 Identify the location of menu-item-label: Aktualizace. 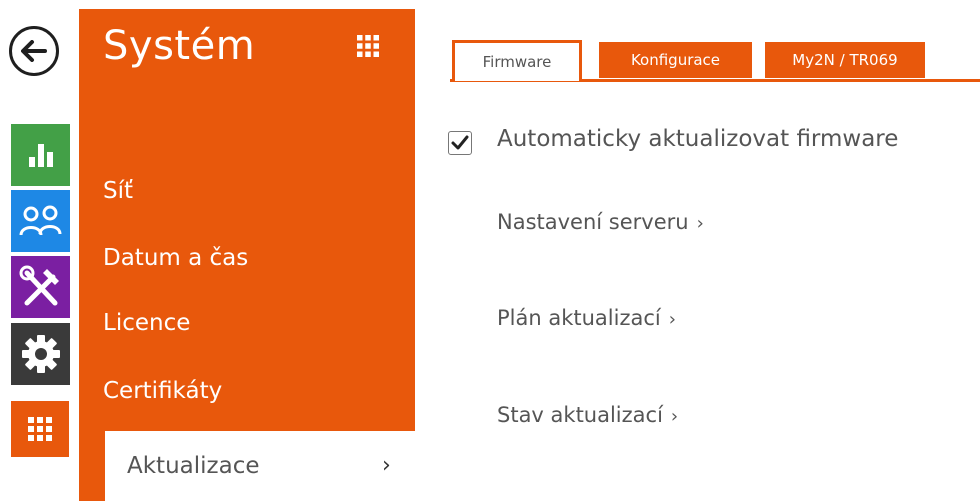
(193, 466).